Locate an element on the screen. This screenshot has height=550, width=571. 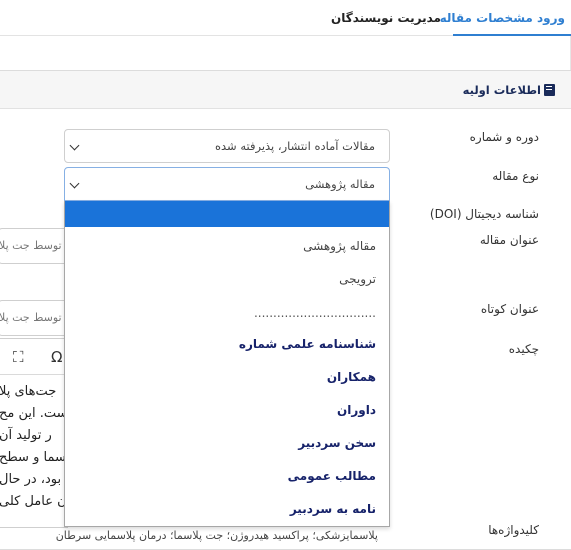
tab-bar: ورود مشخصات مقاله مدیریت نویسندگان is located at coordinates (285, 18).